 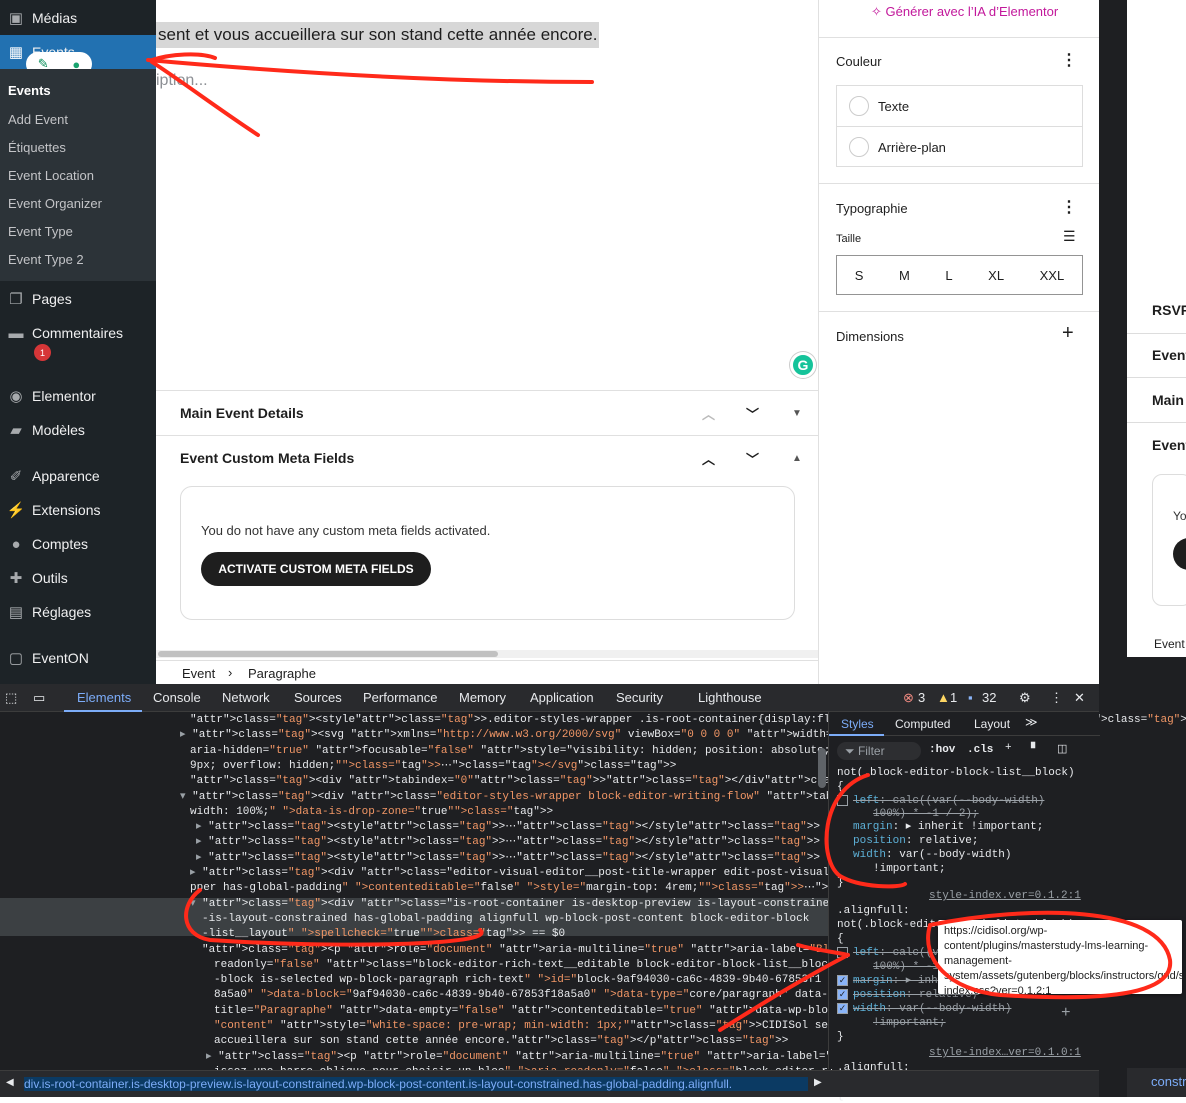 I want to click on close-icon: ✕, so click(x=1079, y=698).